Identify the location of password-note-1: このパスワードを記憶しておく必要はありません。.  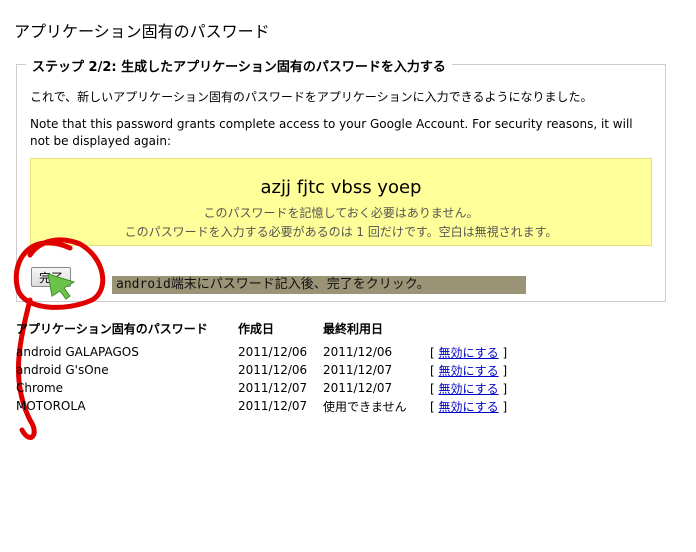
(341, 213).